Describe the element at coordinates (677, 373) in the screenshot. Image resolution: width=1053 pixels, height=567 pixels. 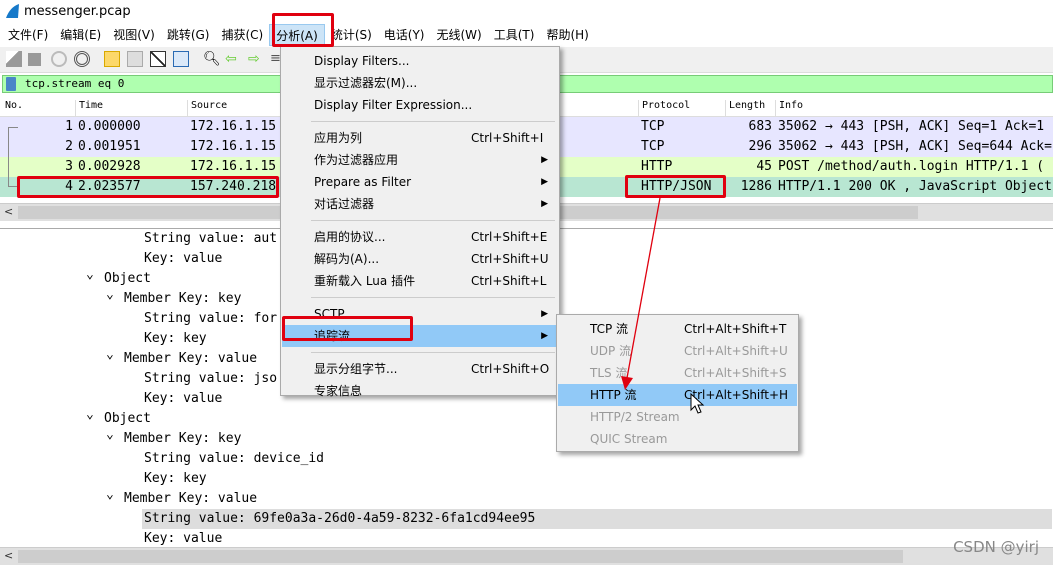
I see `menu-item: TLS 流 Ctrl+Alt+Shift+S` at that location.